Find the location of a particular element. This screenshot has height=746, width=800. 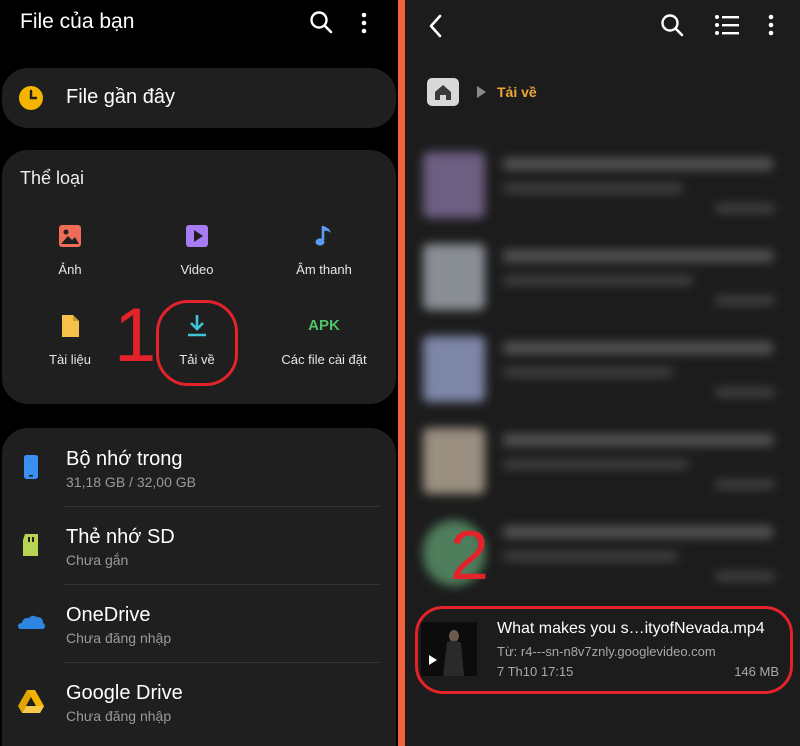

annotation-step-2: 2 is located at coordinates (469, 555).